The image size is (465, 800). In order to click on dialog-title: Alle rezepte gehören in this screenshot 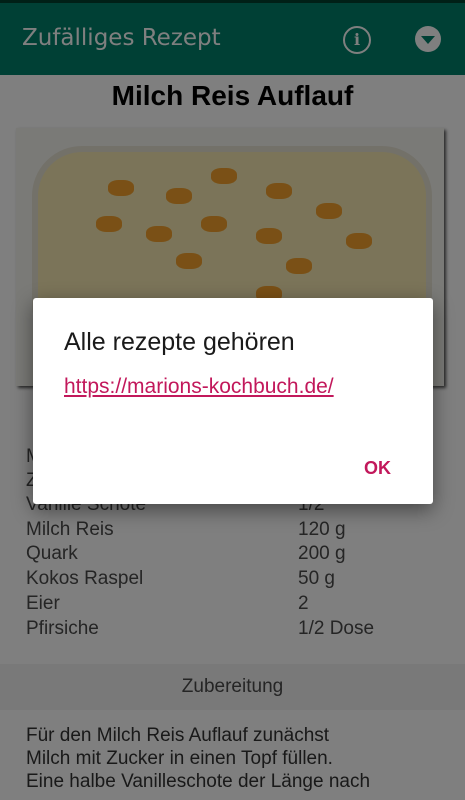, I will do `click(179, 342)`.